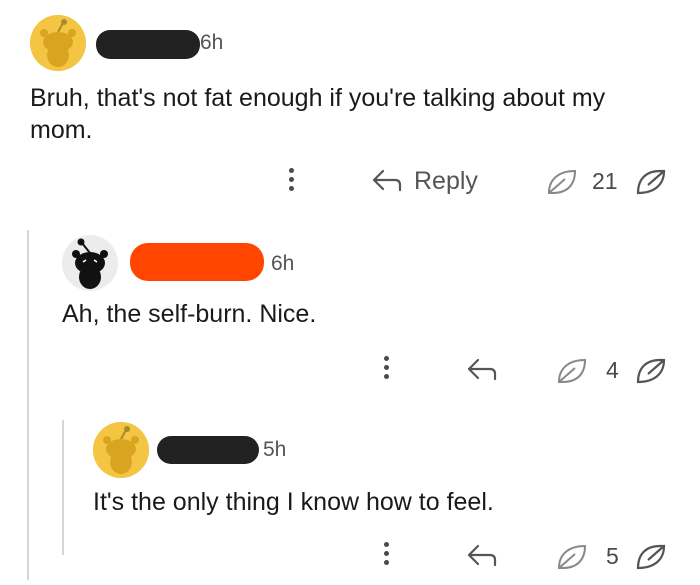 The width and height of the screenshot is (700, 585). What do you see at coordinates (275, 449) in the screenshot?
I see `comment-timestamp: 5h` at bounding box center [275, 449].